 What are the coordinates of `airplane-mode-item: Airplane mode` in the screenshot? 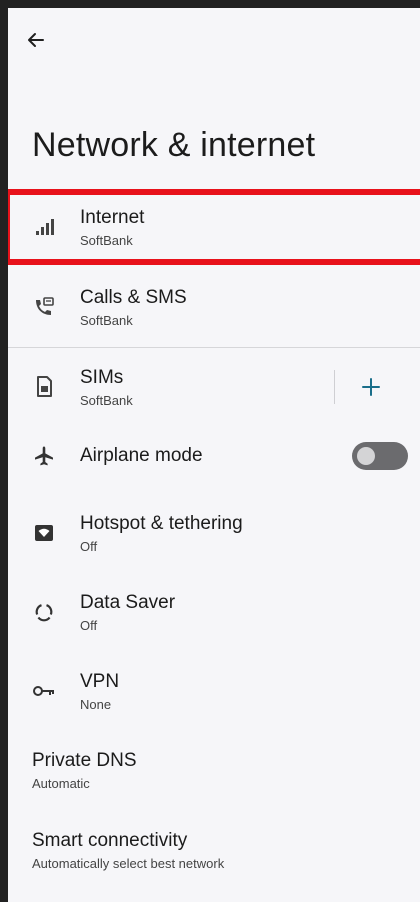 It's located at (173, 456).